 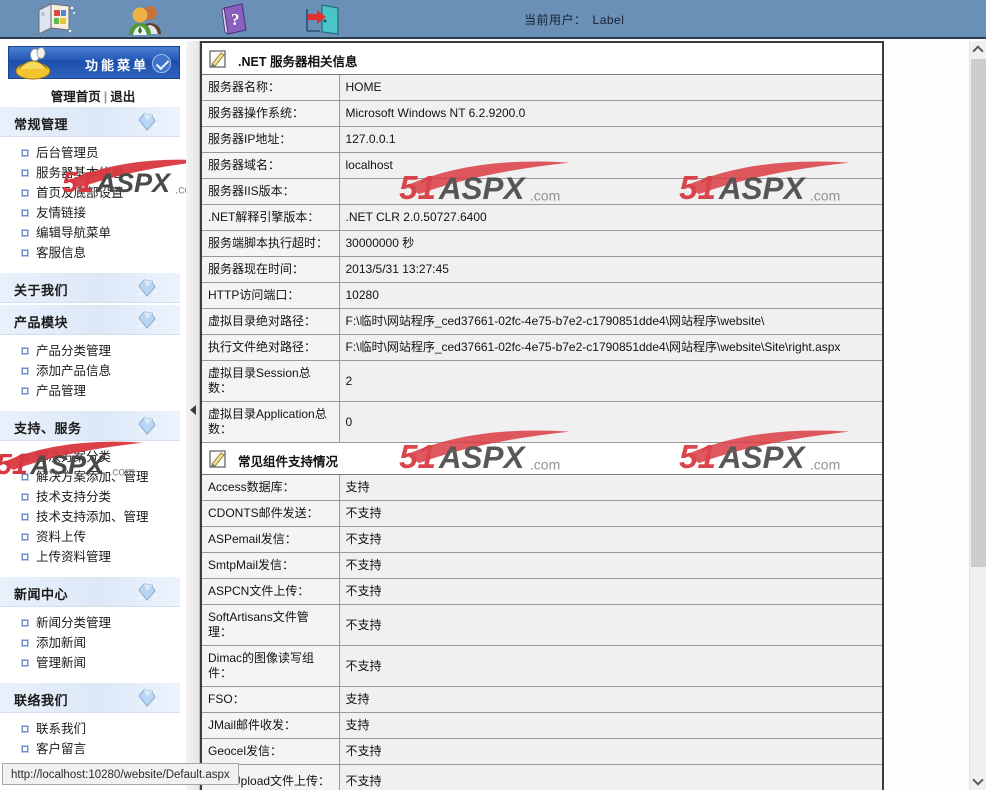 I want to click on table-row: JMail邮件收发： 支持, so click(x=542, y=725).